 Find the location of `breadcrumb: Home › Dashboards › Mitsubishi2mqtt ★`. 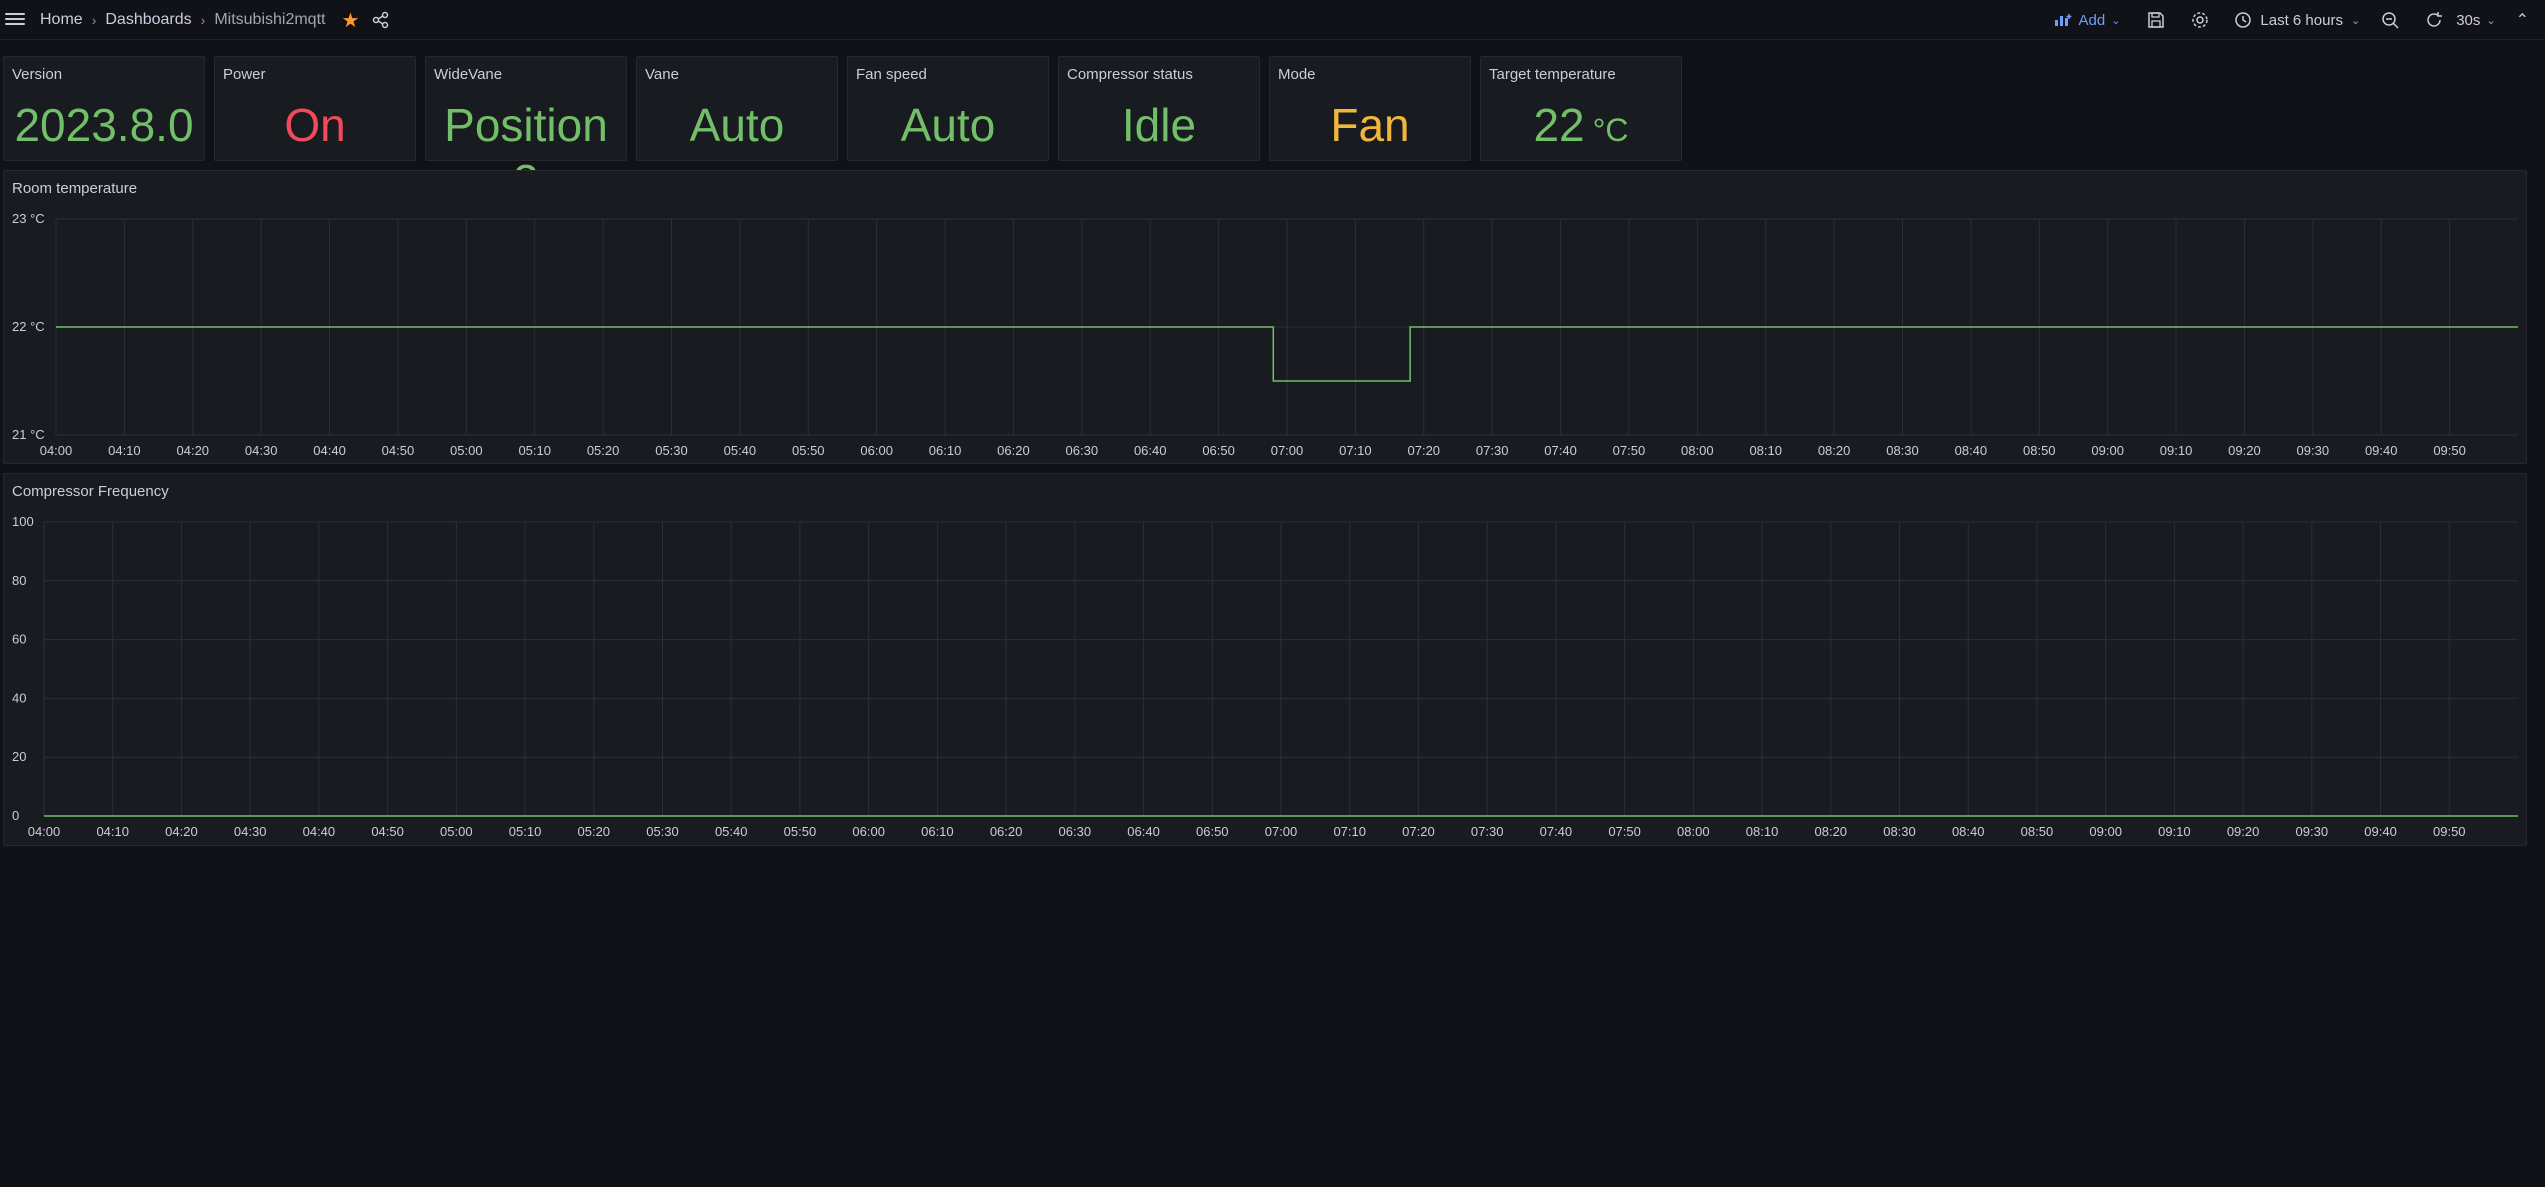

breadcrumb: Home › Dashboards › Mitsubishi2mqtt ★ is located at coordinates (215, 20).